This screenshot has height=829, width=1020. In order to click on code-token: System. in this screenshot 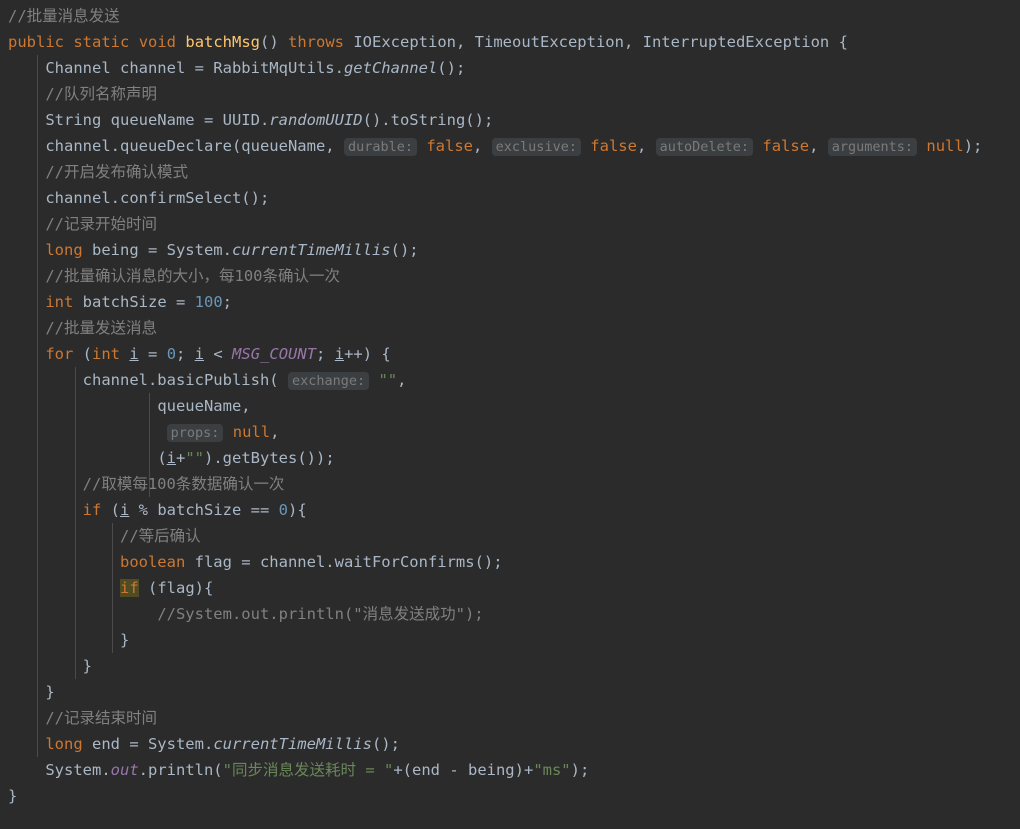, I will do `click(78, 770)`.